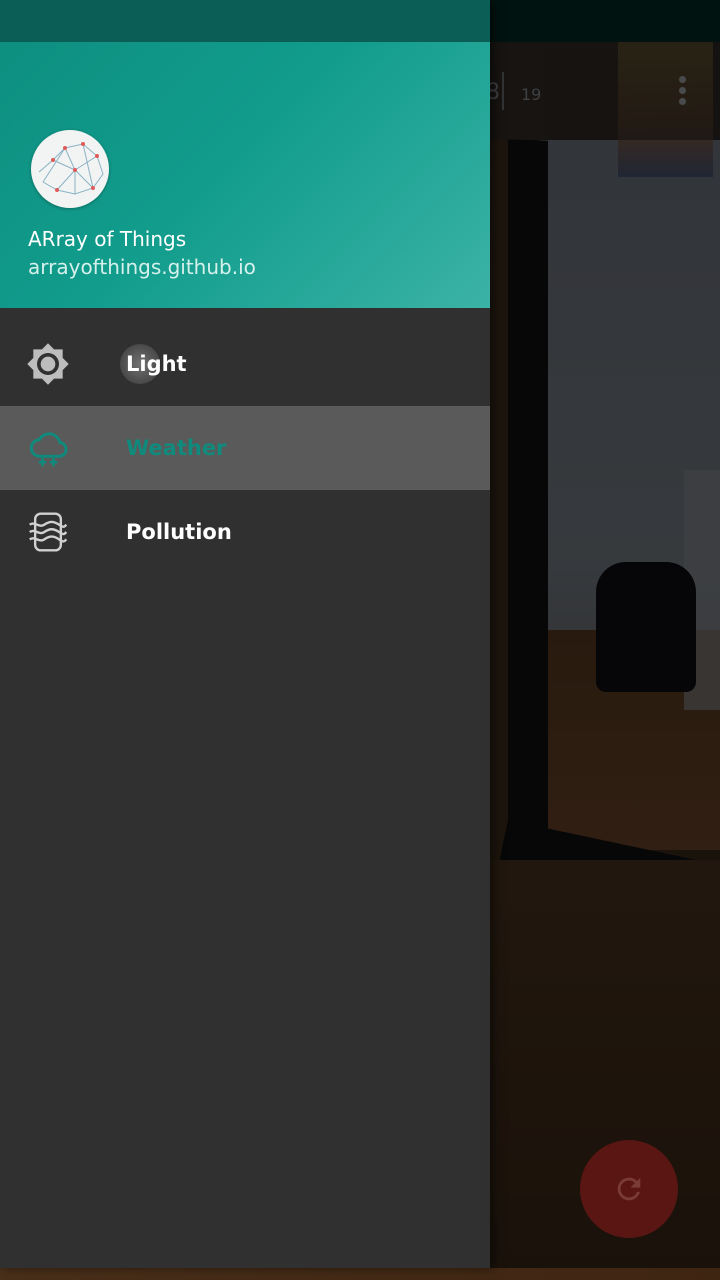  Describe the element at coordinates (156, 364) in the screenshot. I see `nav-item-label: Light` at that location.